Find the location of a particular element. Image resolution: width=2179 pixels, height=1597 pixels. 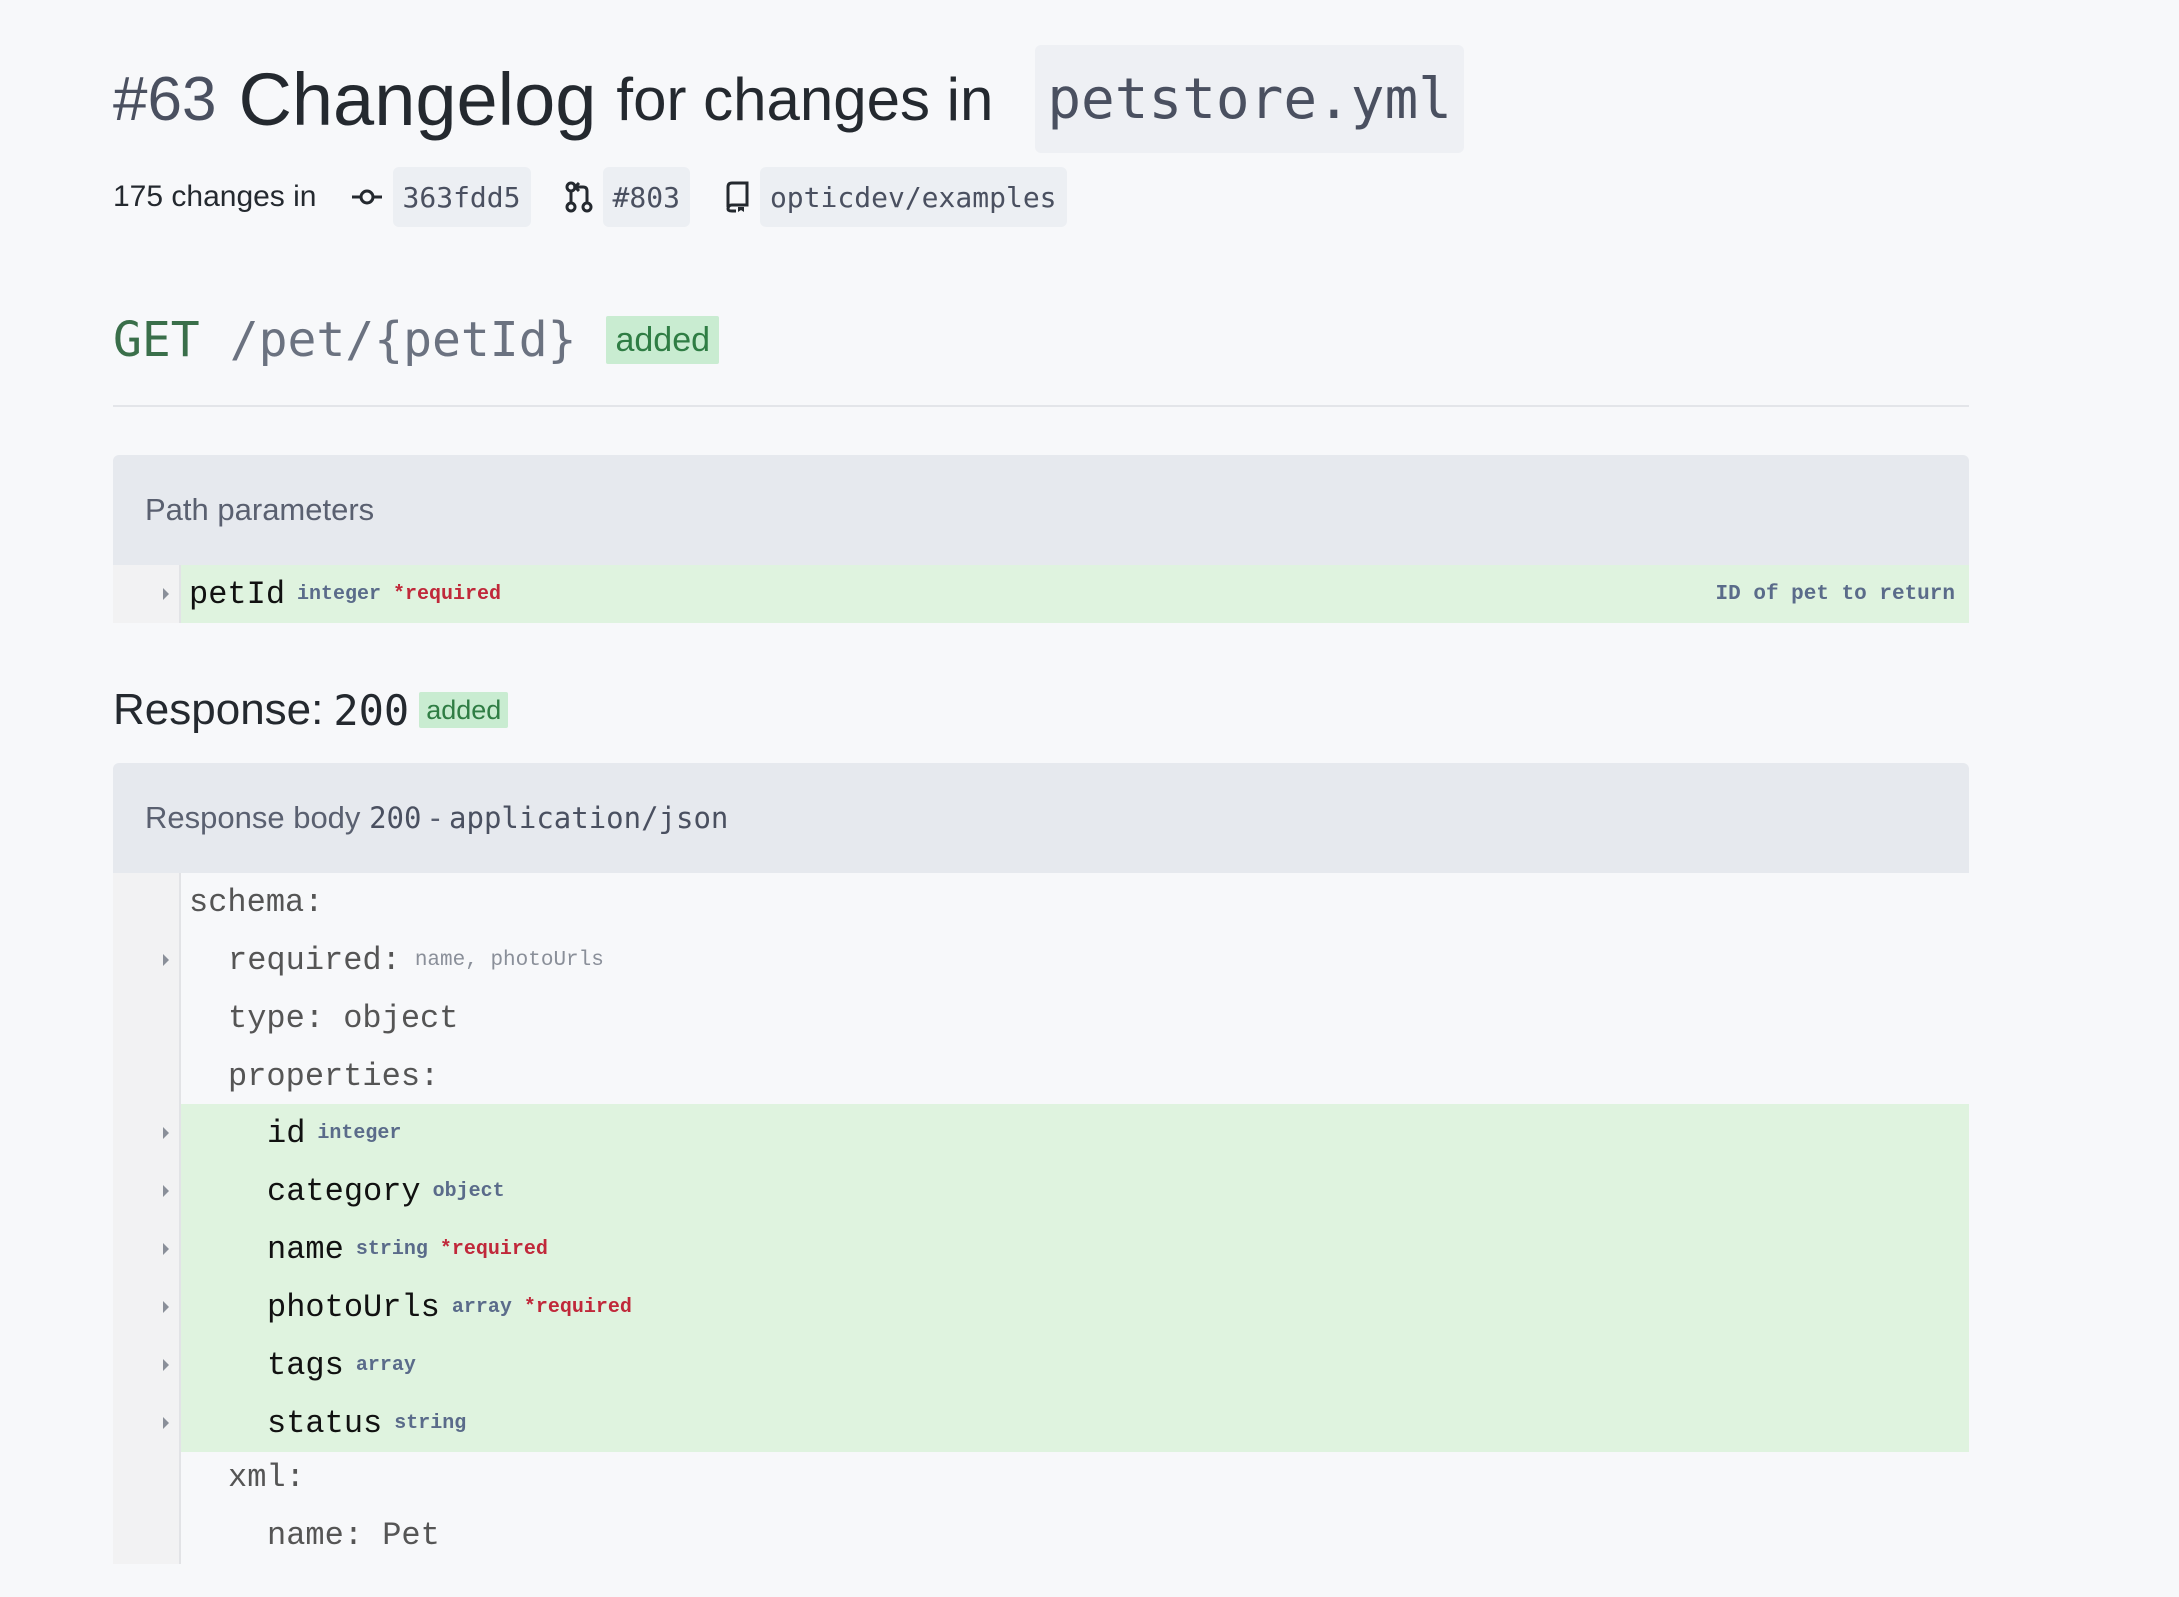

property-name: category is located at coordinates (344, 1191).